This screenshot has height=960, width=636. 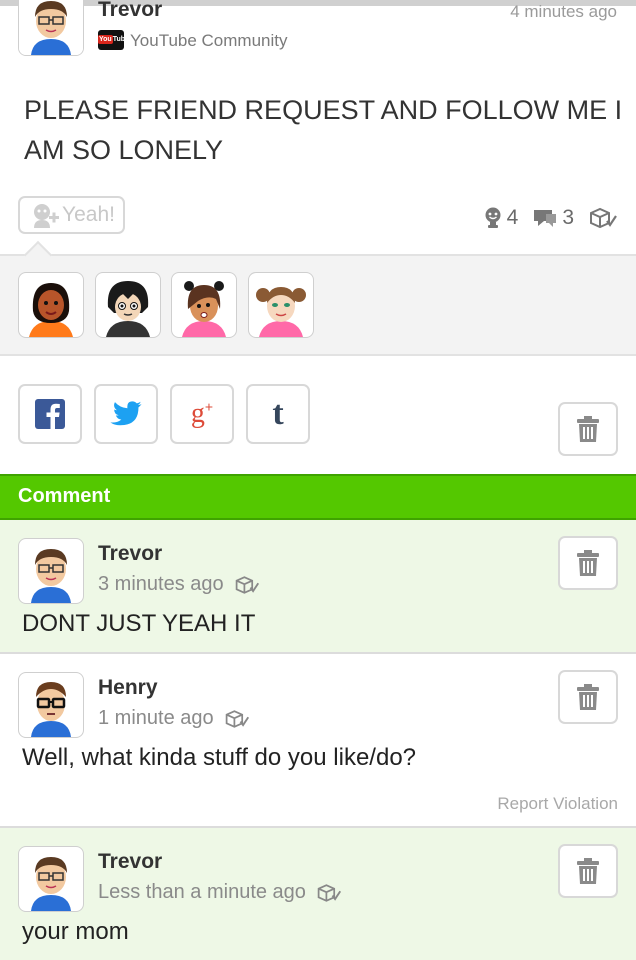 What do you see at coordinates (557, 804) in the screenshot?
I see `report-violation-link: Report Violation` at bounding box center [557, 804].